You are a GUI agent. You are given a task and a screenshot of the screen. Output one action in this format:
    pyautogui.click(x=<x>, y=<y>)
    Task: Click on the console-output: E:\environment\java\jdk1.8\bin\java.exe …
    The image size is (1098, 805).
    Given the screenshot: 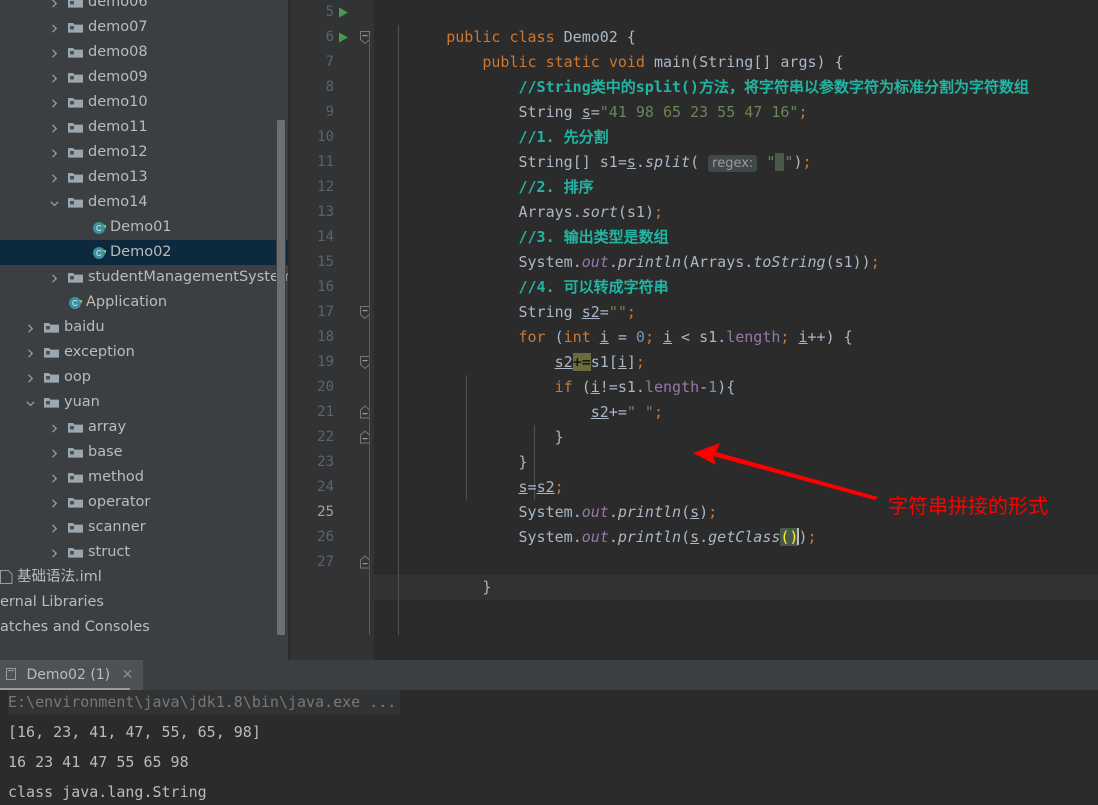 What is the action you would take?
    pyautogui.click(x=549, y=746)
    